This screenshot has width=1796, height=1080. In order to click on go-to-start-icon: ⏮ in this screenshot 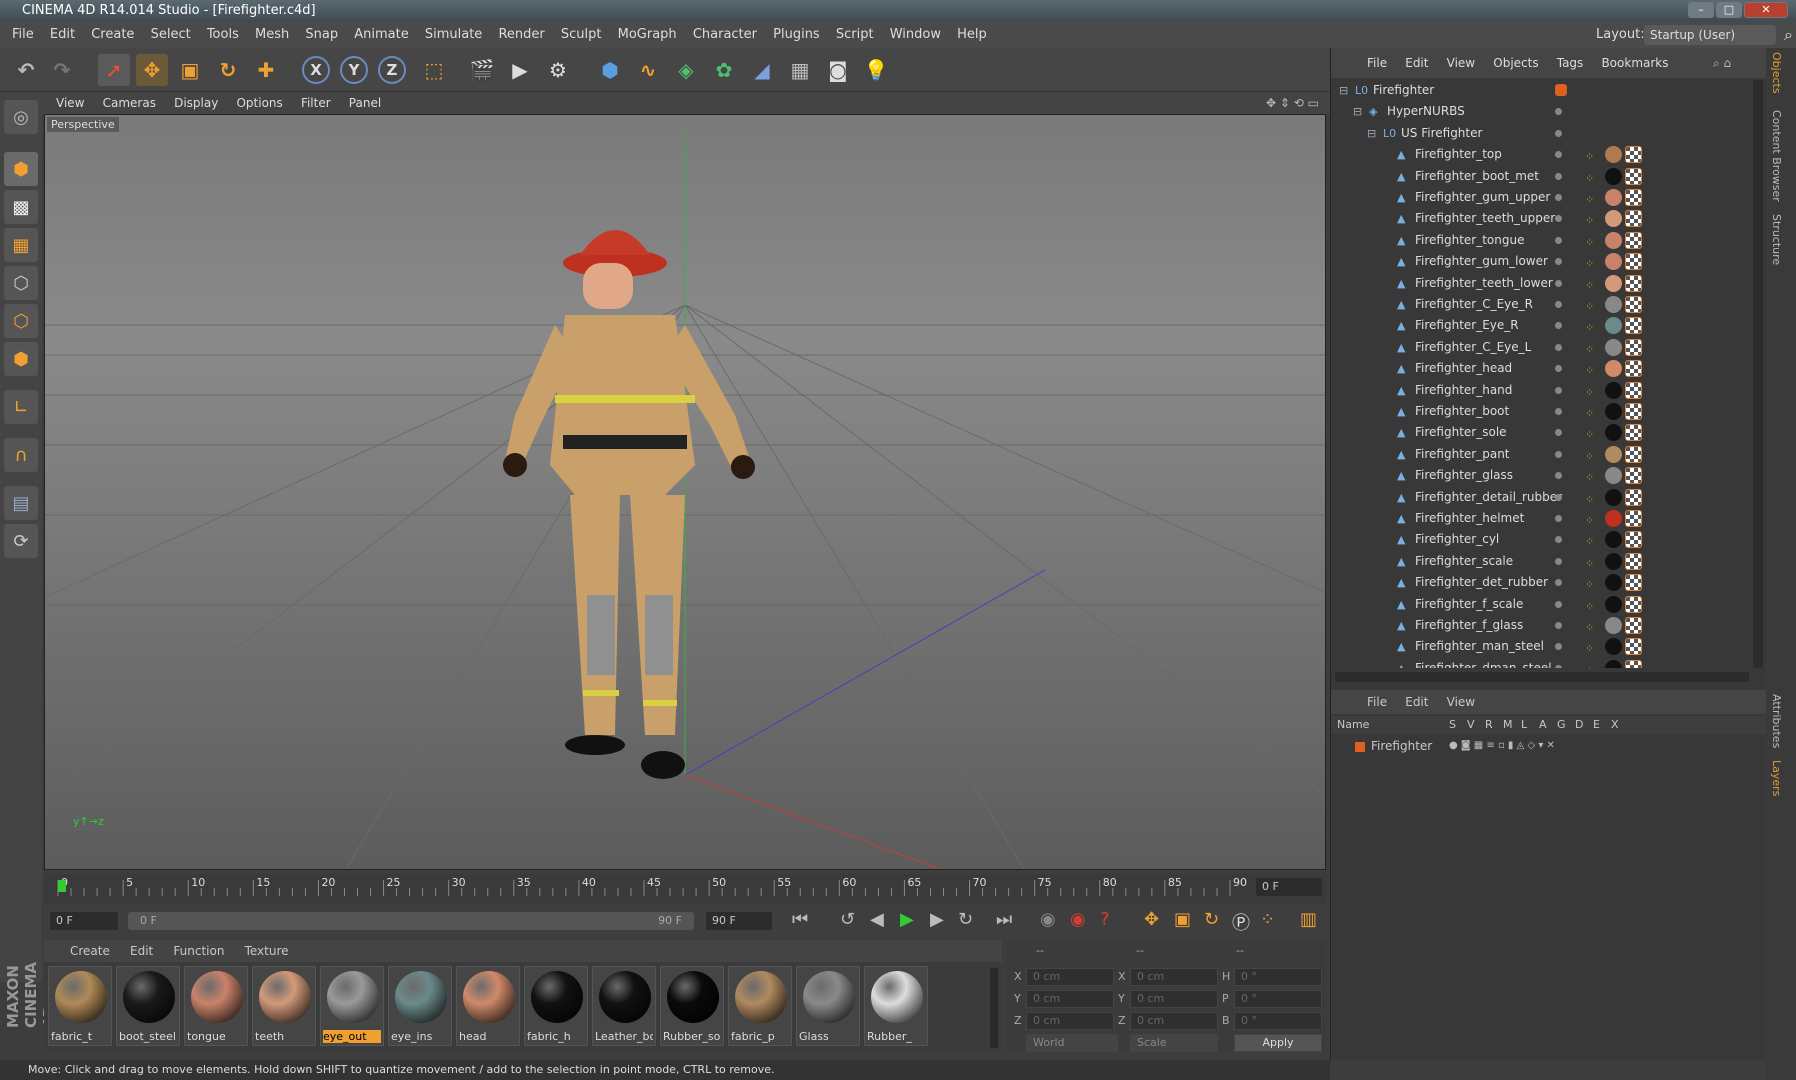, I will do `click(800, 919)`.